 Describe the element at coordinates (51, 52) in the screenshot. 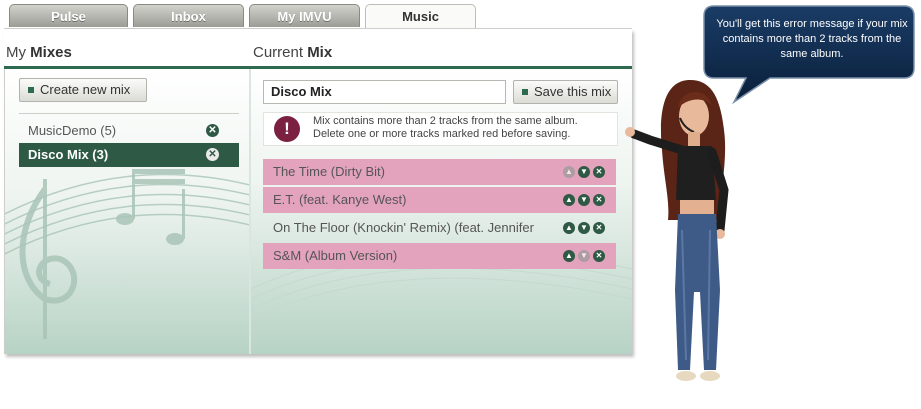

I see `heading-strong: Mixes` at that location.